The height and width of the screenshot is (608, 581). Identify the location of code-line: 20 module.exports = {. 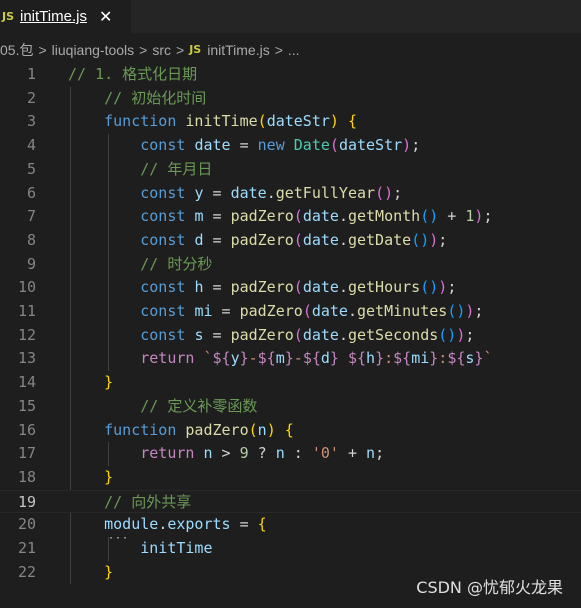
(290, 525).